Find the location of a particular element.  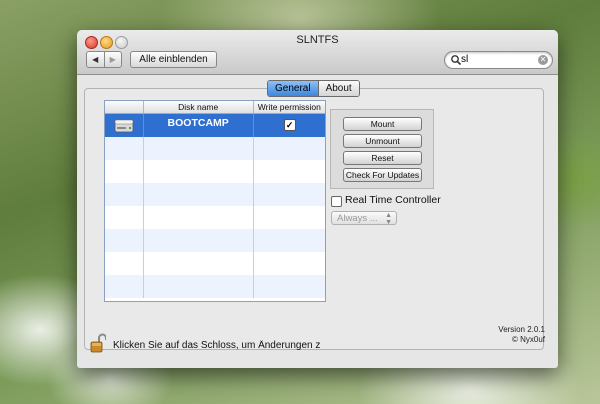

tab-general: General is located at coordinates (293, 88).